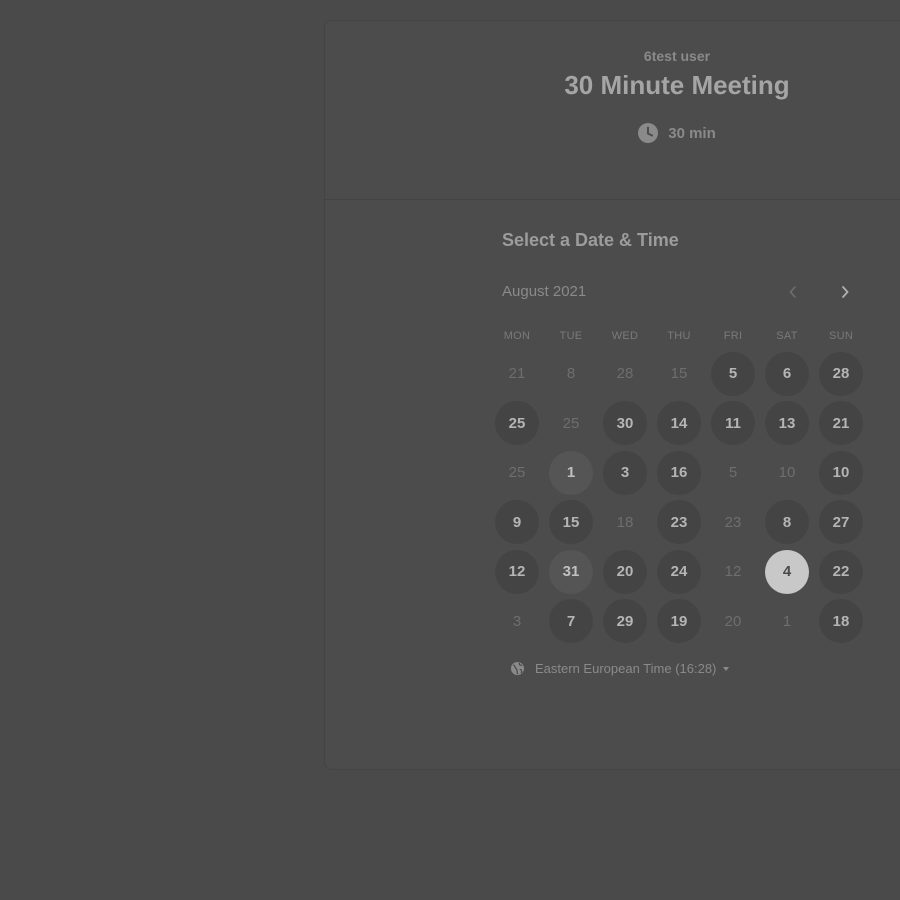 This screenshot has height=900, width=900. I want to click on next-month-button, so click(845, 292).